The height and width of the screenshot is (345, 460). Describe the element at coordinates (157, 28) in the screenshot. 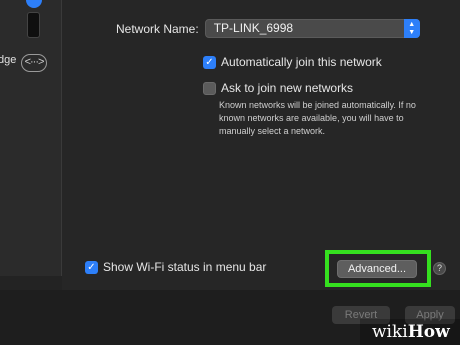

I see `network-name-label: Network Name:` at that location.